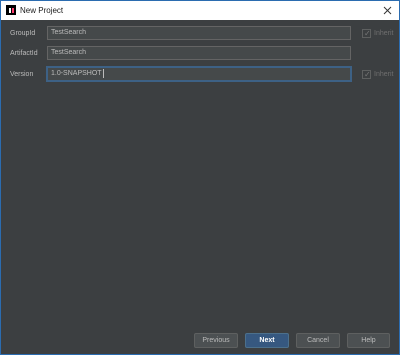 This screenshot has height=355, width=400. I want to click on title-bar: New Project, so click(200, 10).